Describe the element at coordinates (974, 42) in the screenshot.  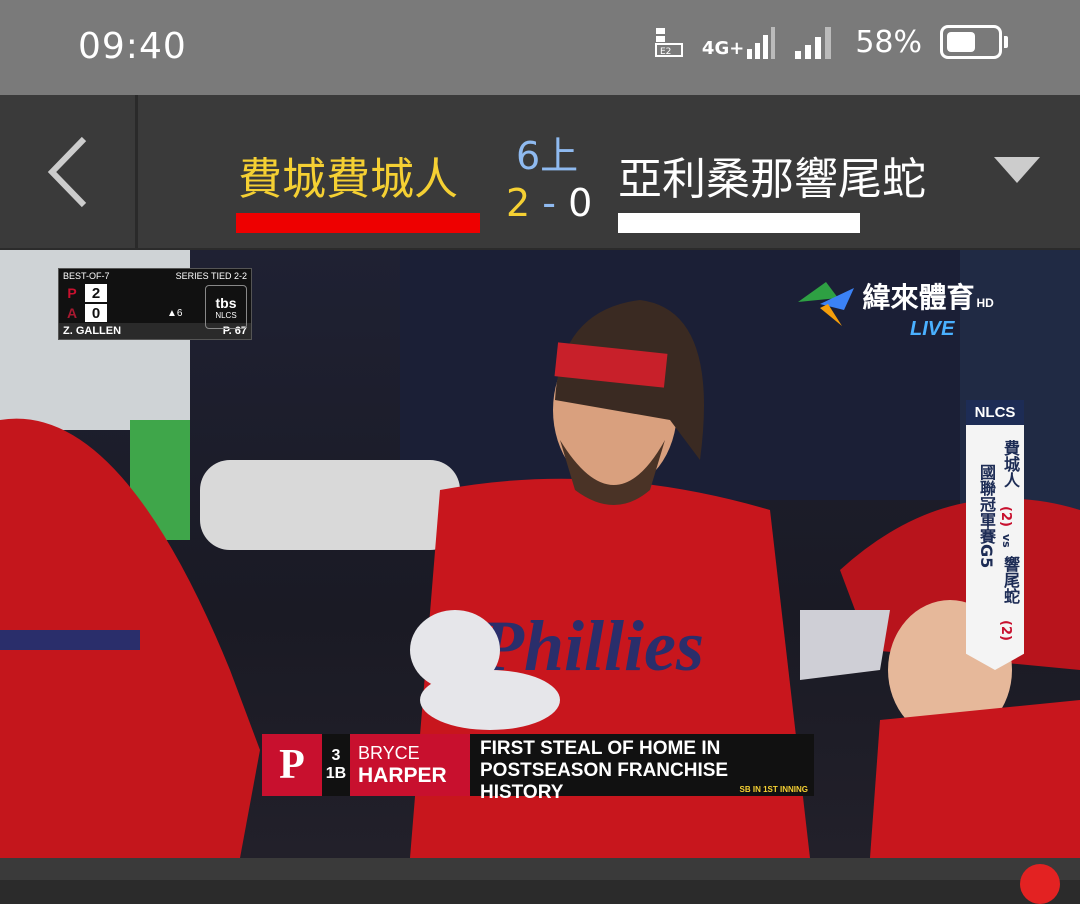
I see `battery-icon` at that location.